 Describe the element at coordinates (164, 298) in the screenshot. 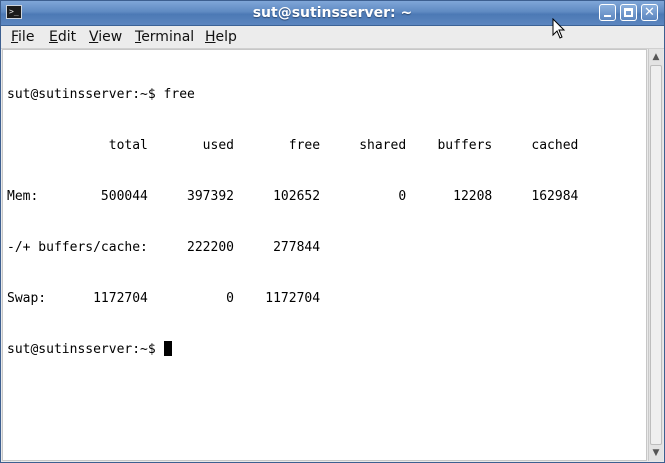

I see `free-swap-row: Swap: 1172704 0 1172704` at that location.